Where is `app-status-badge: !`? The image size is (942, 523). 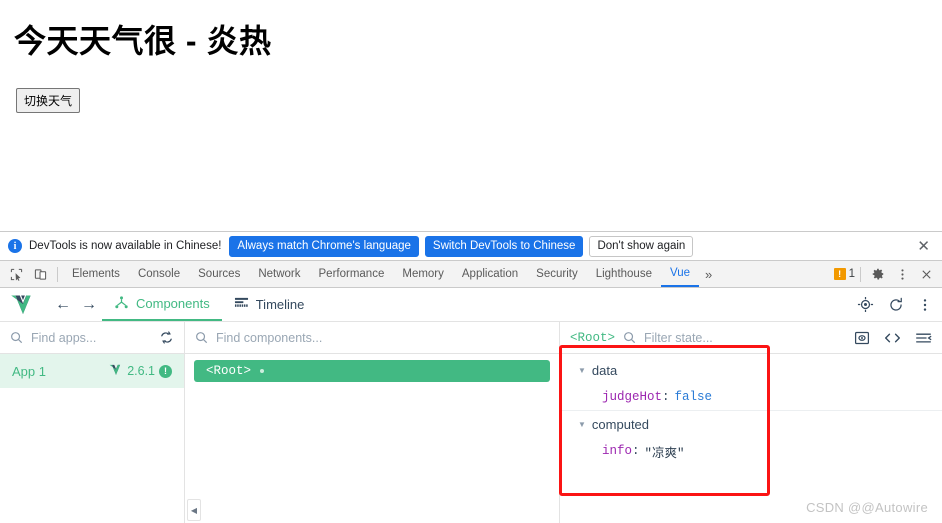 app-status-badge: ! is located at coordinates (165, 371).